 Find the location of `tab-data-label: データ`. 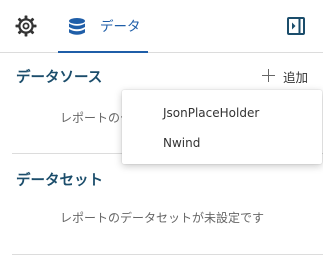

tab-data-label: データ is located at coordinates (120, 27).